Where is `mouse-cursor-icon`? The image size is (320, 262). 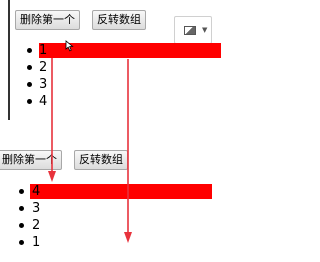
mouse-cursor-icon is located at coordinates (69, 46).